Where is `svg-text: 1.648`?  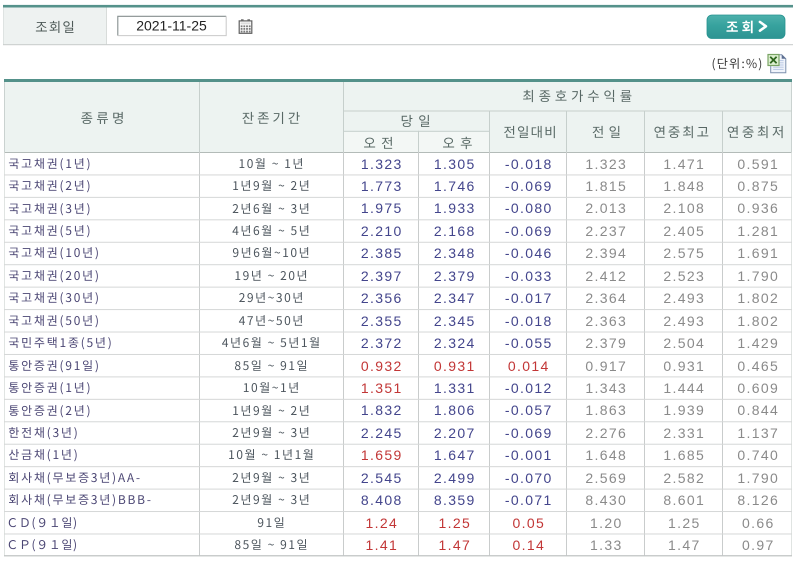 svg-text: 1.648 is located at coordinates (606, 455).